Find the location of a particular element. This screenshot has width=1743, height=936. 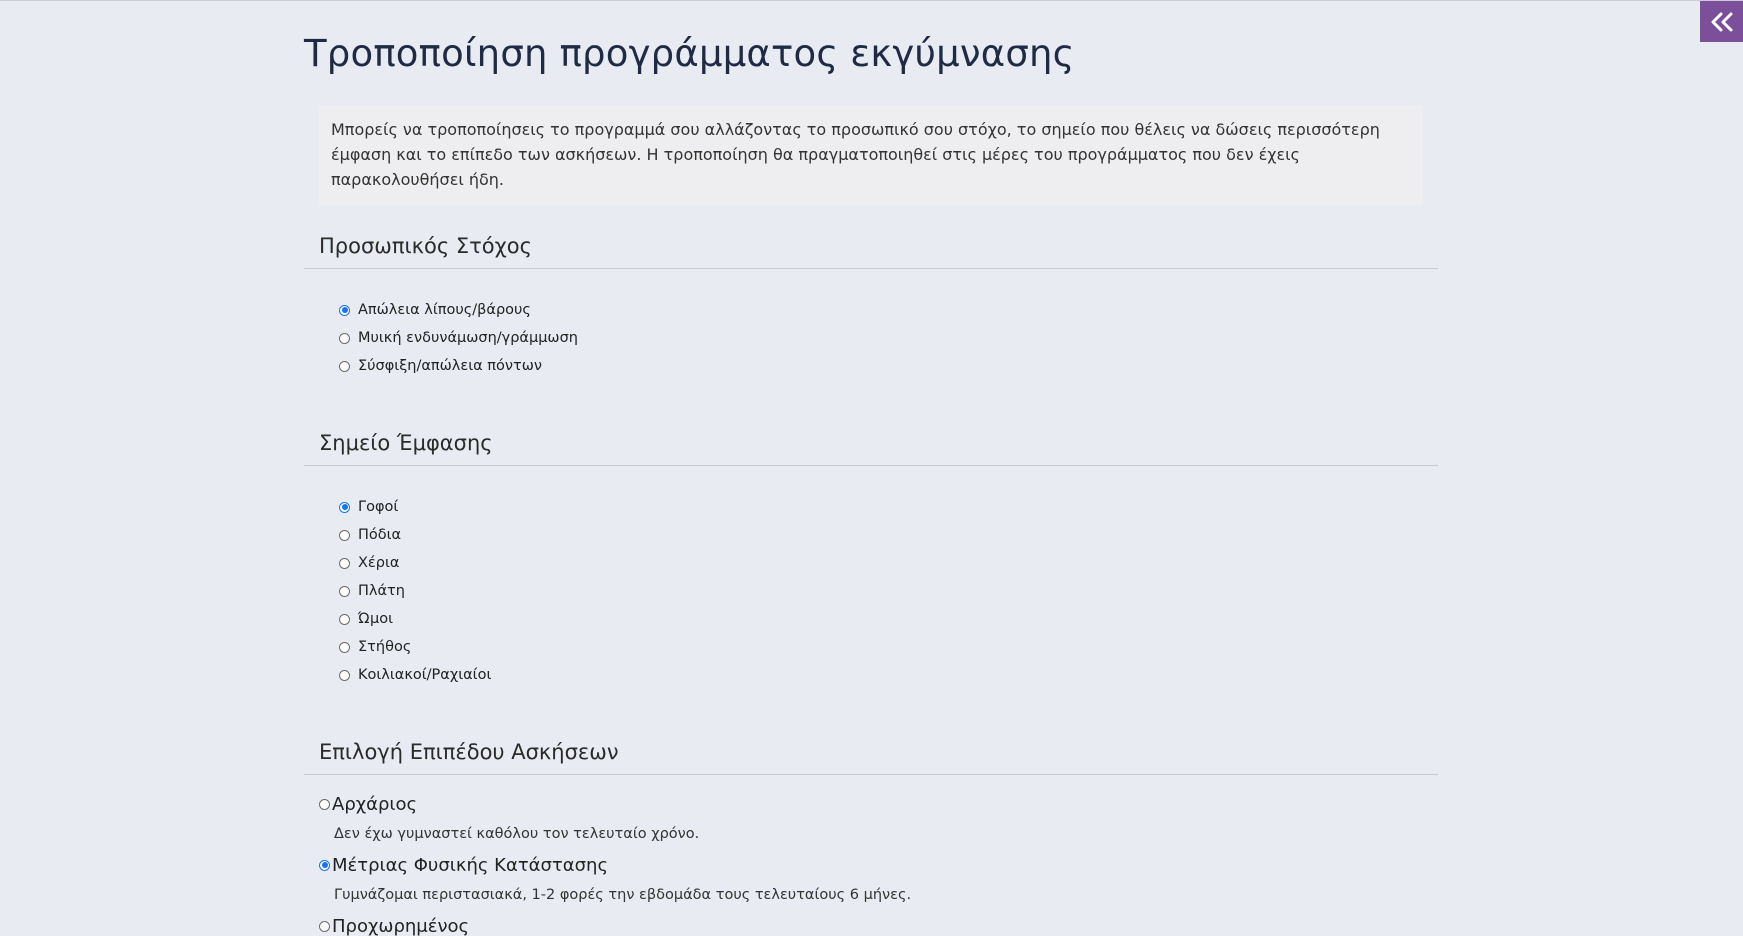

goal-option: Σύσφιξη/απώλεια πόντων is located at coordinates (888, 366).